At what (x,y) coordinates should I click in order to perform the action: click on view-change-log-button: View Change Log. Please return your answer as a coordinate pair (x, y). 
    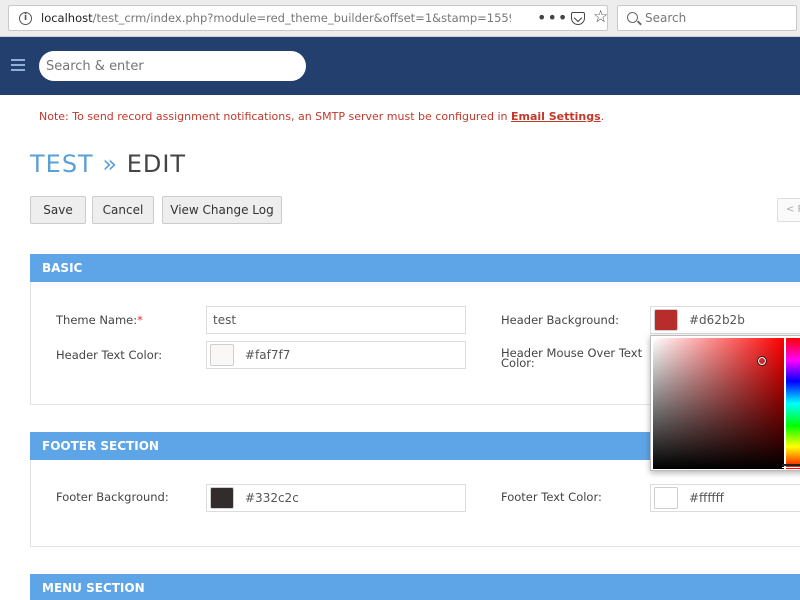
    Looking at the image, I should click on (222, 210).